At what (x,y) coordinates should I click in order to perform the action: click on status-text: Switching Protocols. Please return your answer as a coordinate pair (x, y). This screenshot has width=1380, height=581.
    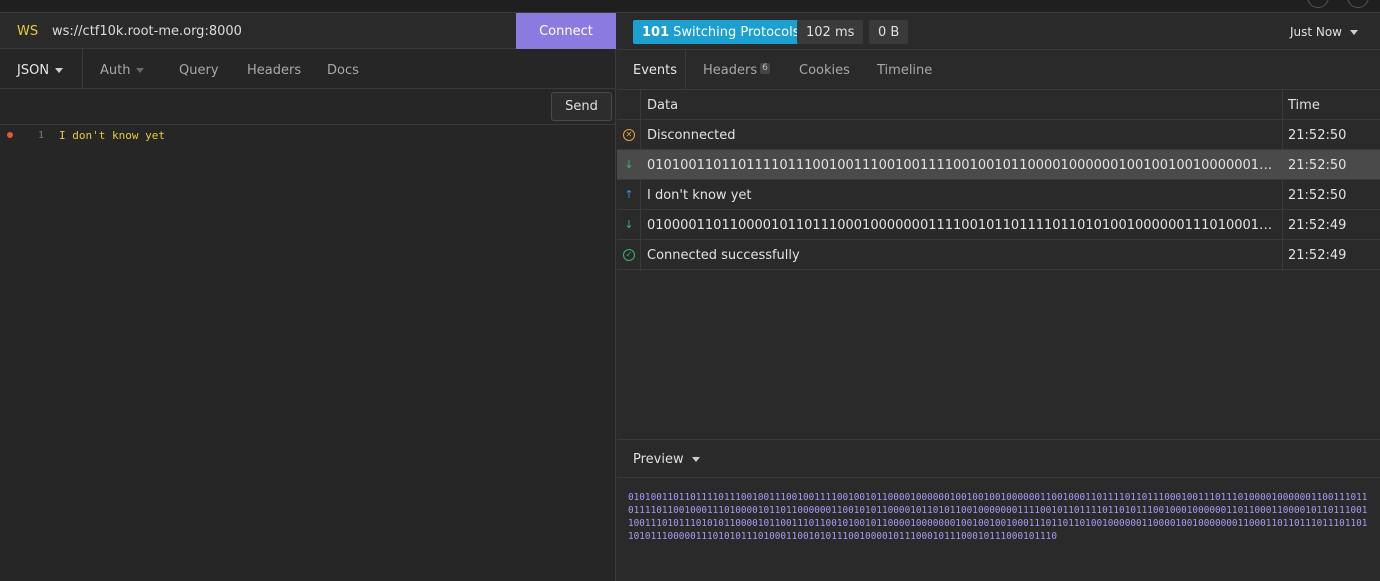
    Looking at the image, I should click on (736, 32).